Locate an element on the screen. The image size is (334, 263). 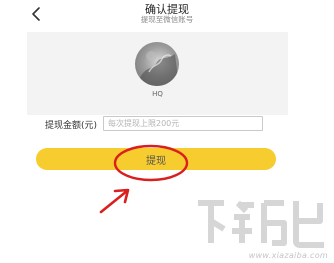
account-name: HQ is located at coordinates (157, 94).